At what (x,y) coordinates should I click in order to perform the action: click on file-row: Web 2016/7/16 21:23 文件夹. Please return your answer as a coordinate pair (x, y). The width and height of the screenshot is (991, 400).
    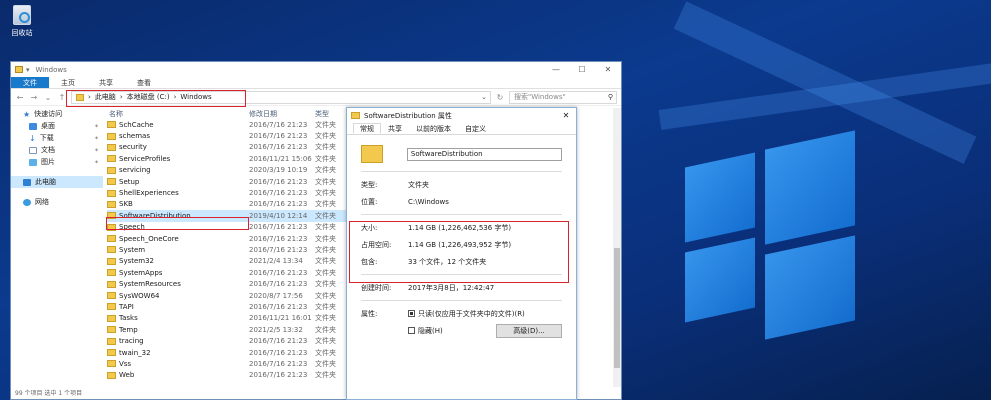
    Looking at the image, I should click on (227, 375).